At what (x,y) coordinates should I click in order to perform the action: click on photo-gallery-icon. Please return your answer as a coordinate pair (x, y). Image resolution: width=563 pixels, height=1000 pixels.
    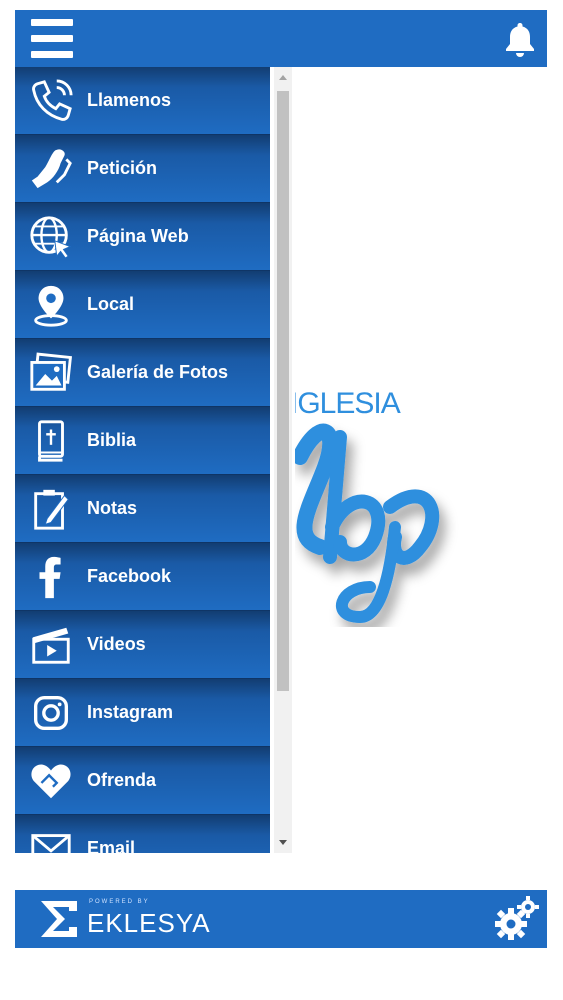
    Looking at the image, I should click on (51, 373).